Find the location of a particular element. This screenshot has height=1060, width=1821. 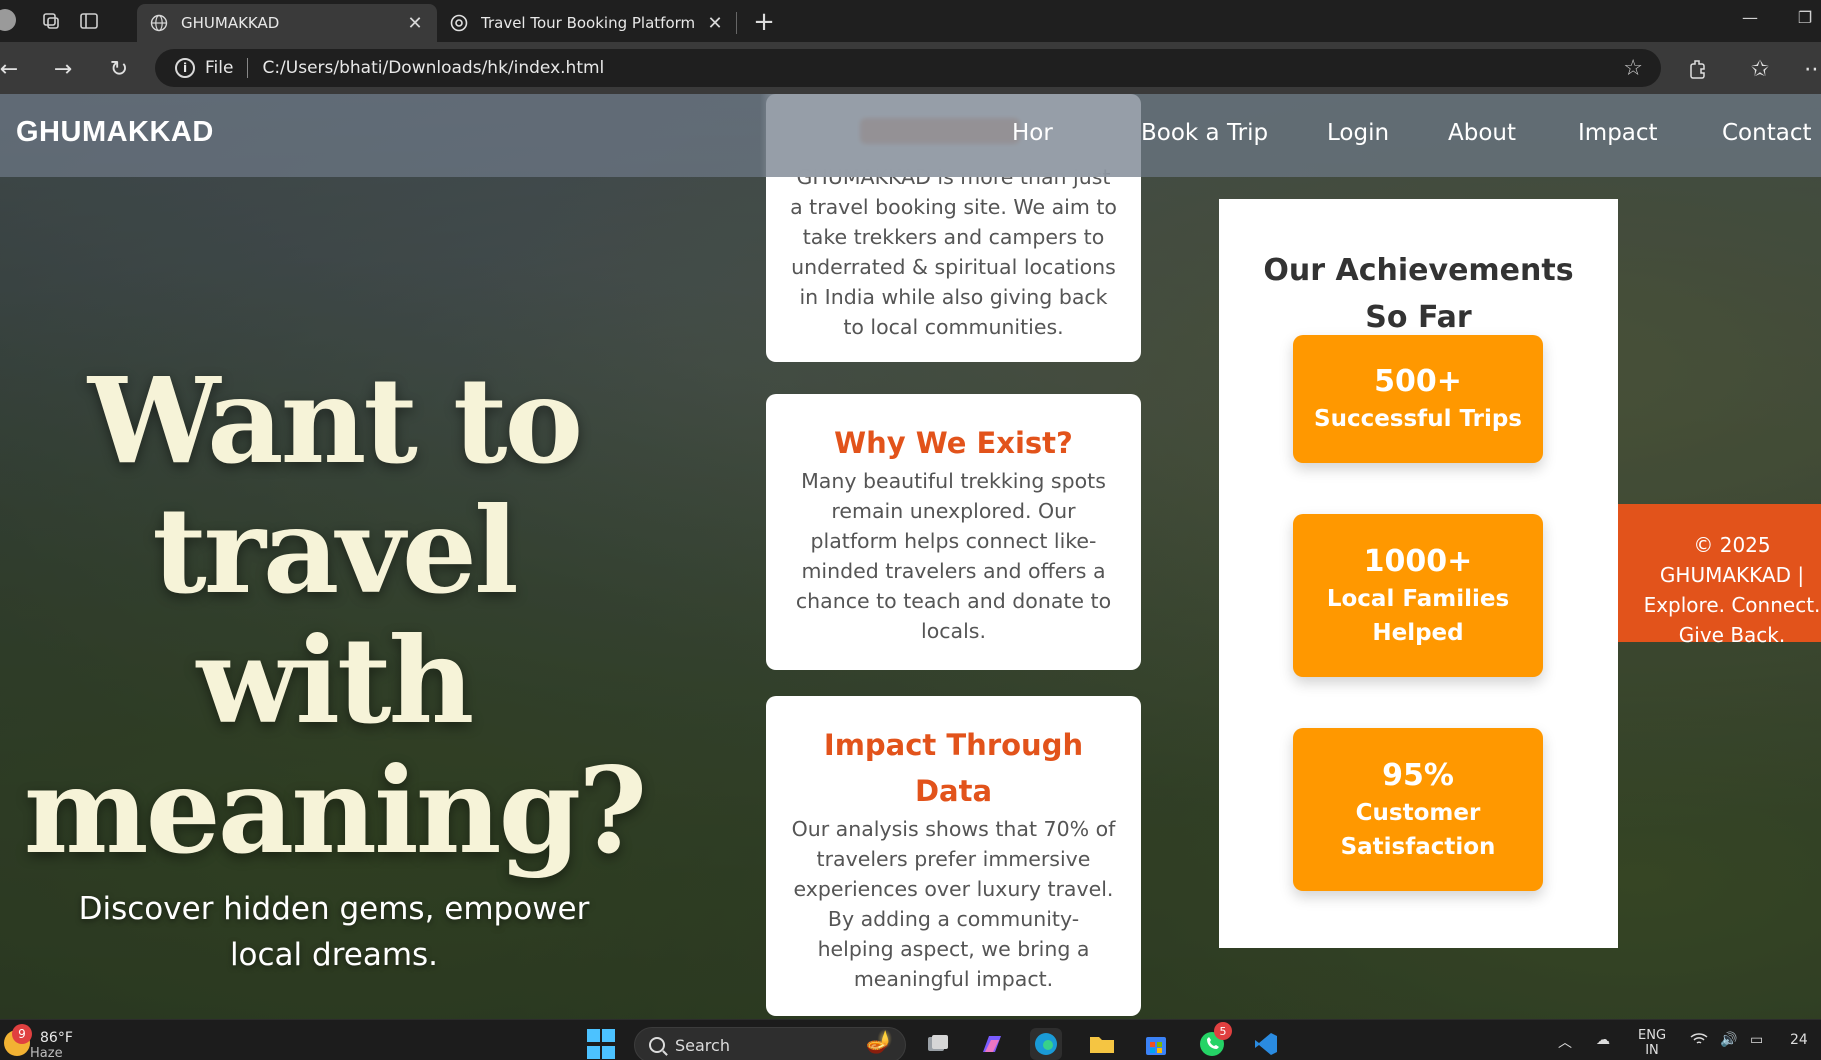

stat-card: 1000+ Local Families Helped is located at coordinates (1418, 595).